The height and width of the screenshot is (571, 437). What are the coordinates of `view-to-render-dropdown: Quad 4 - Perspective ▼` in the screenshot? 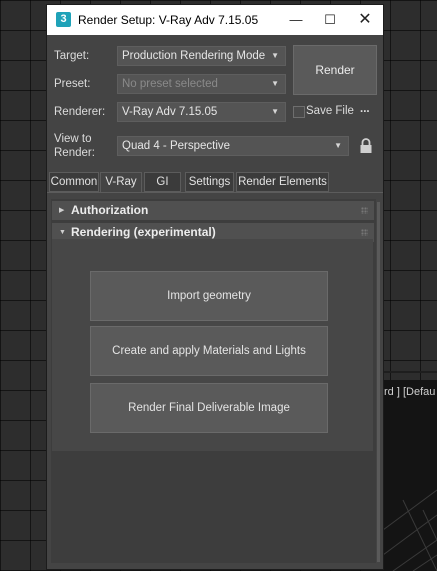 It's located at (233, 146).